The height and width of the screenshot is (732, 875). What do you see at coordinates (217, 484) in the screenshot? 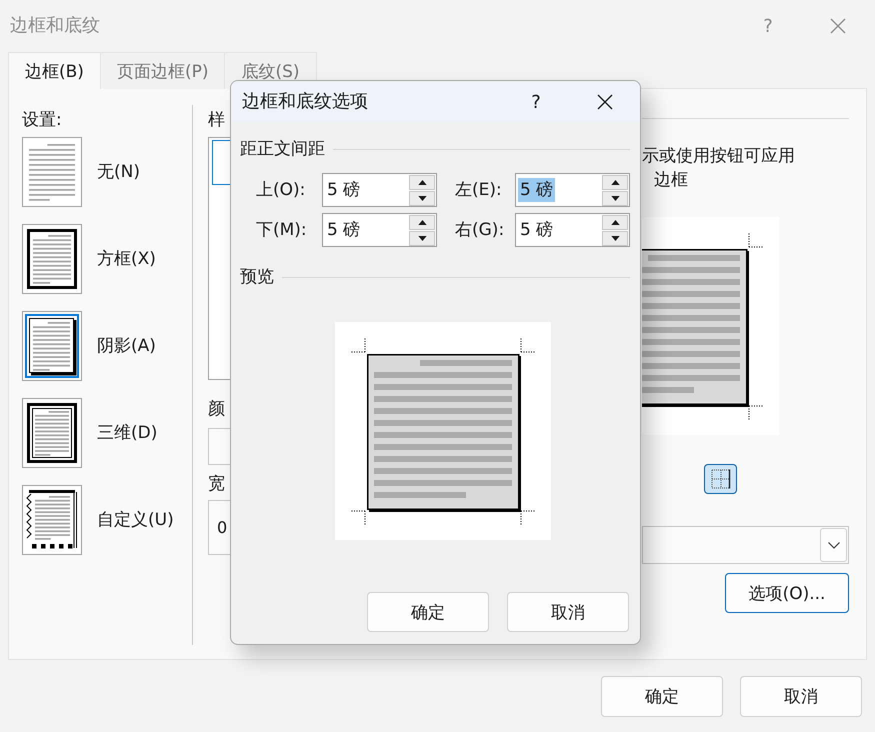
I see `width-heading: 宽` at bounding box center [217, 484].